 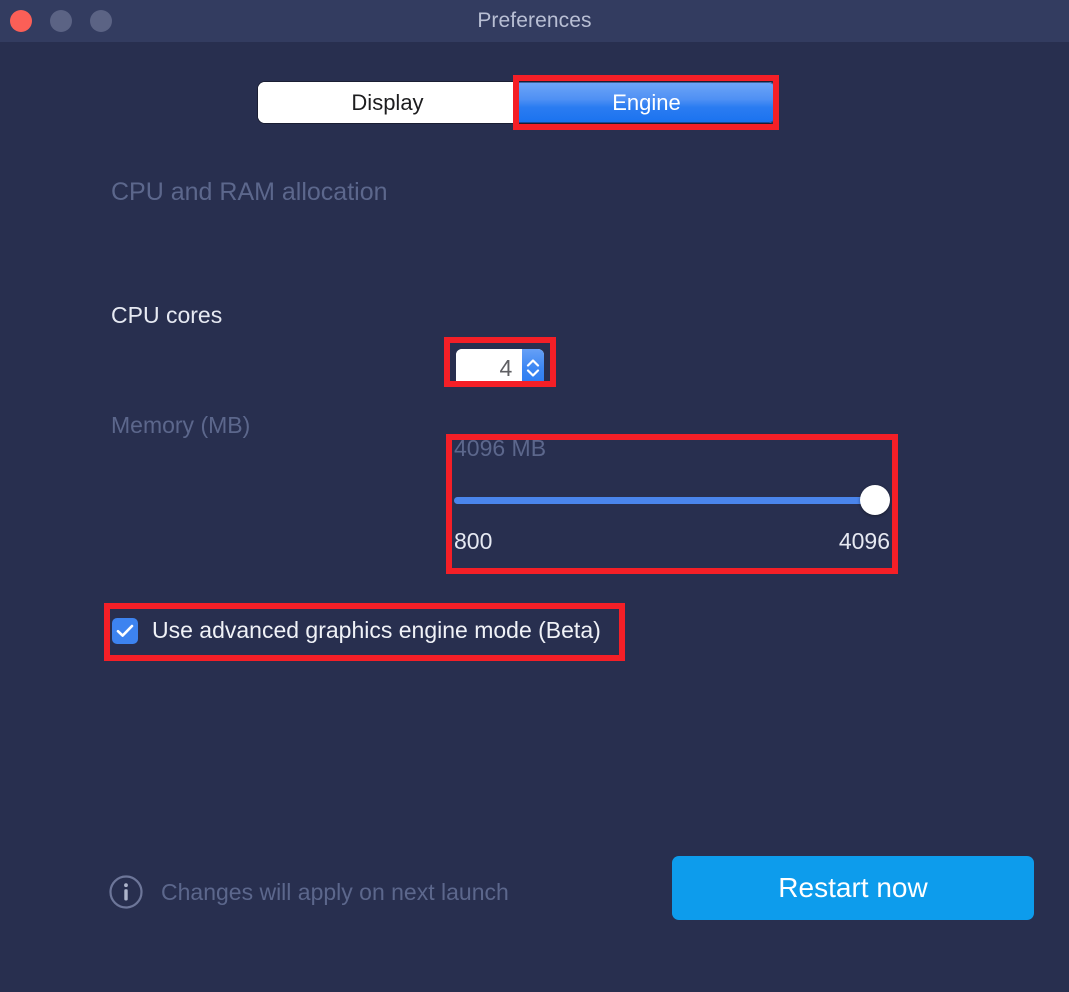 What do you see at coordinates (181, 425) in the screenshot?
I see `memory-label: Memory (MB)` at bounding box center [181, 425].